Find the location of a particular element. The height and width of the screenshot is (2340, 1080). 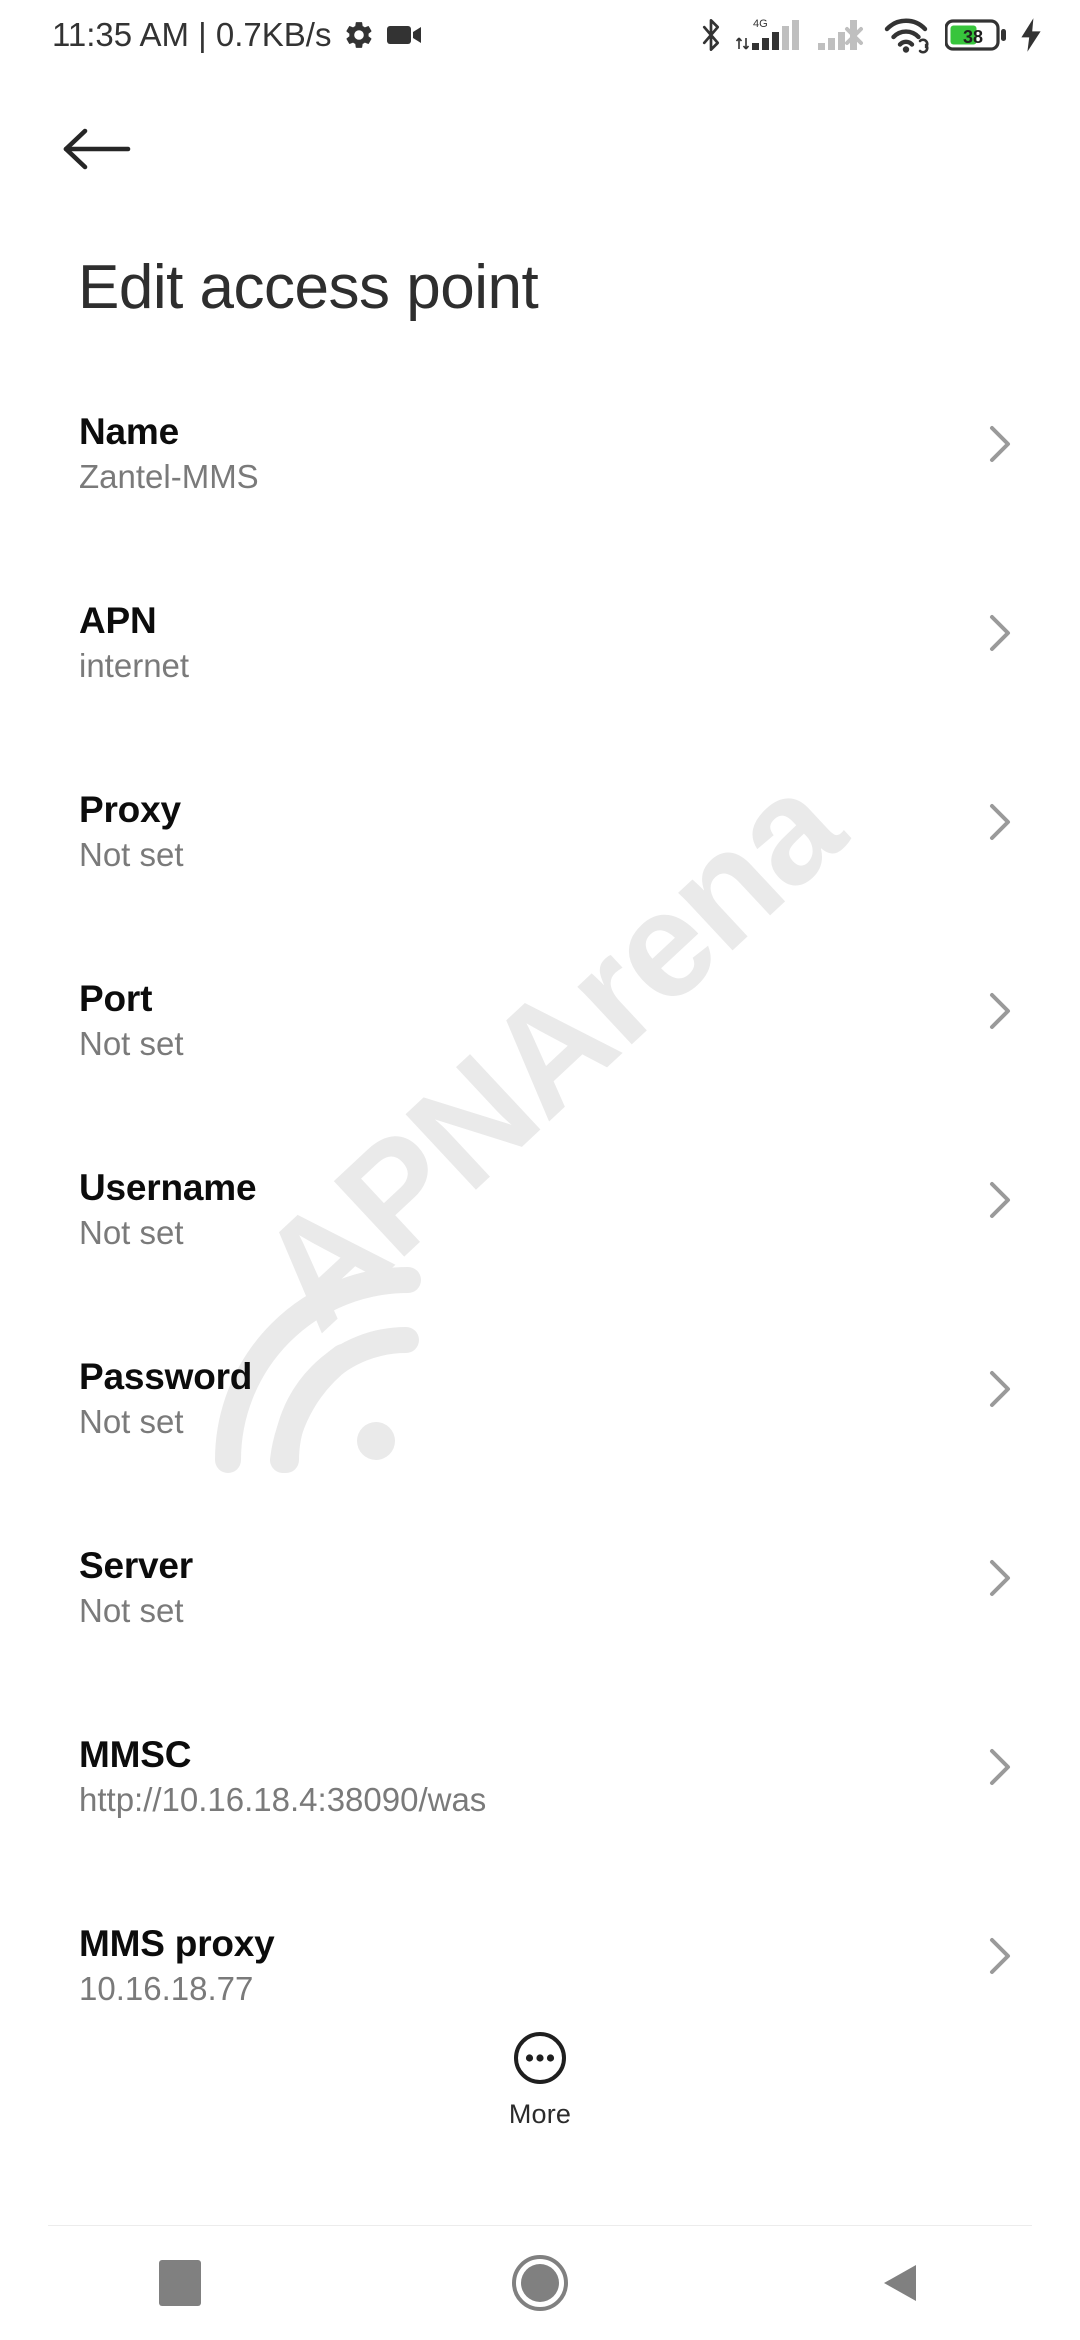

field-label: Server is located at coordinates (136, 1565).